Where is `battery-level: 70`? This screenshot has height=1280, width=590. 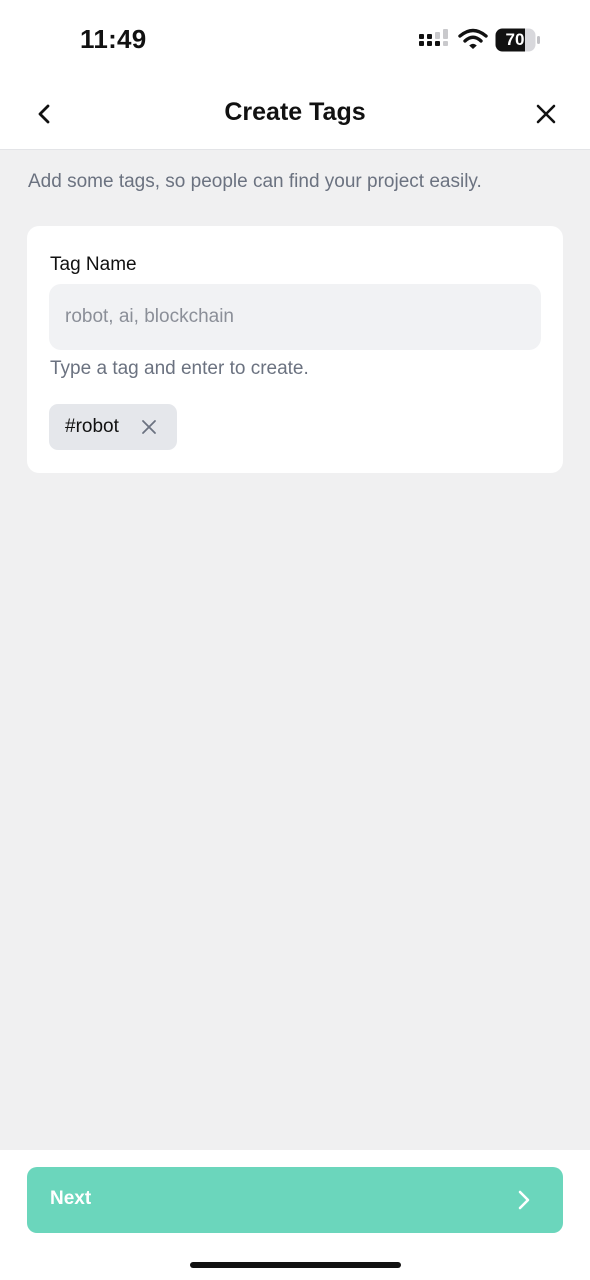
battery-level: 70 is located at coordinates (515, 39).